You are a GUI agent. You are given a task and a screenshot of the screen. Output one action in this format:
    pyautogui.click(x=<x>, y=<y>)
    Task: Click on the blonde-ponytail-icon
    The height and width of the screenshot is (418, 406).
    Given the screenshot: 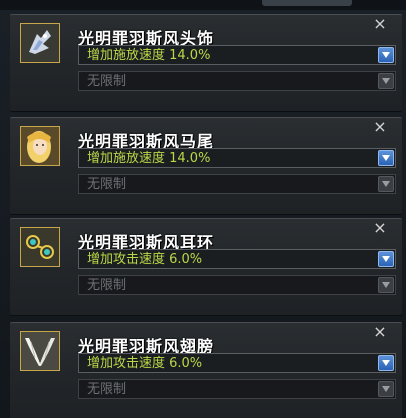 What is the action you would take?
    pyautogui.click(x=40, y=146)
    